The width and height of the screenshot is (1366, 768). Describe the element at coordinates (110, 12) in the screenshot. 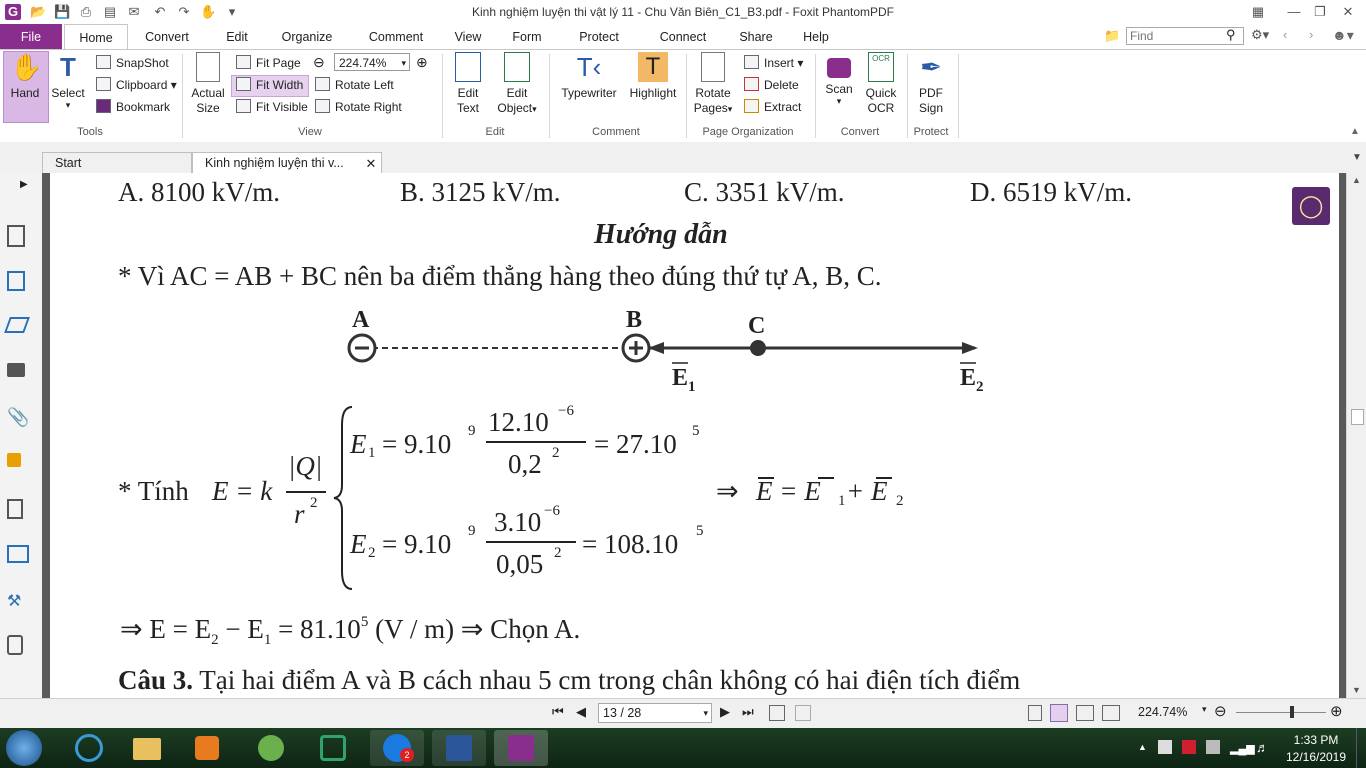

I see `properties-icon: ▤` at that location.